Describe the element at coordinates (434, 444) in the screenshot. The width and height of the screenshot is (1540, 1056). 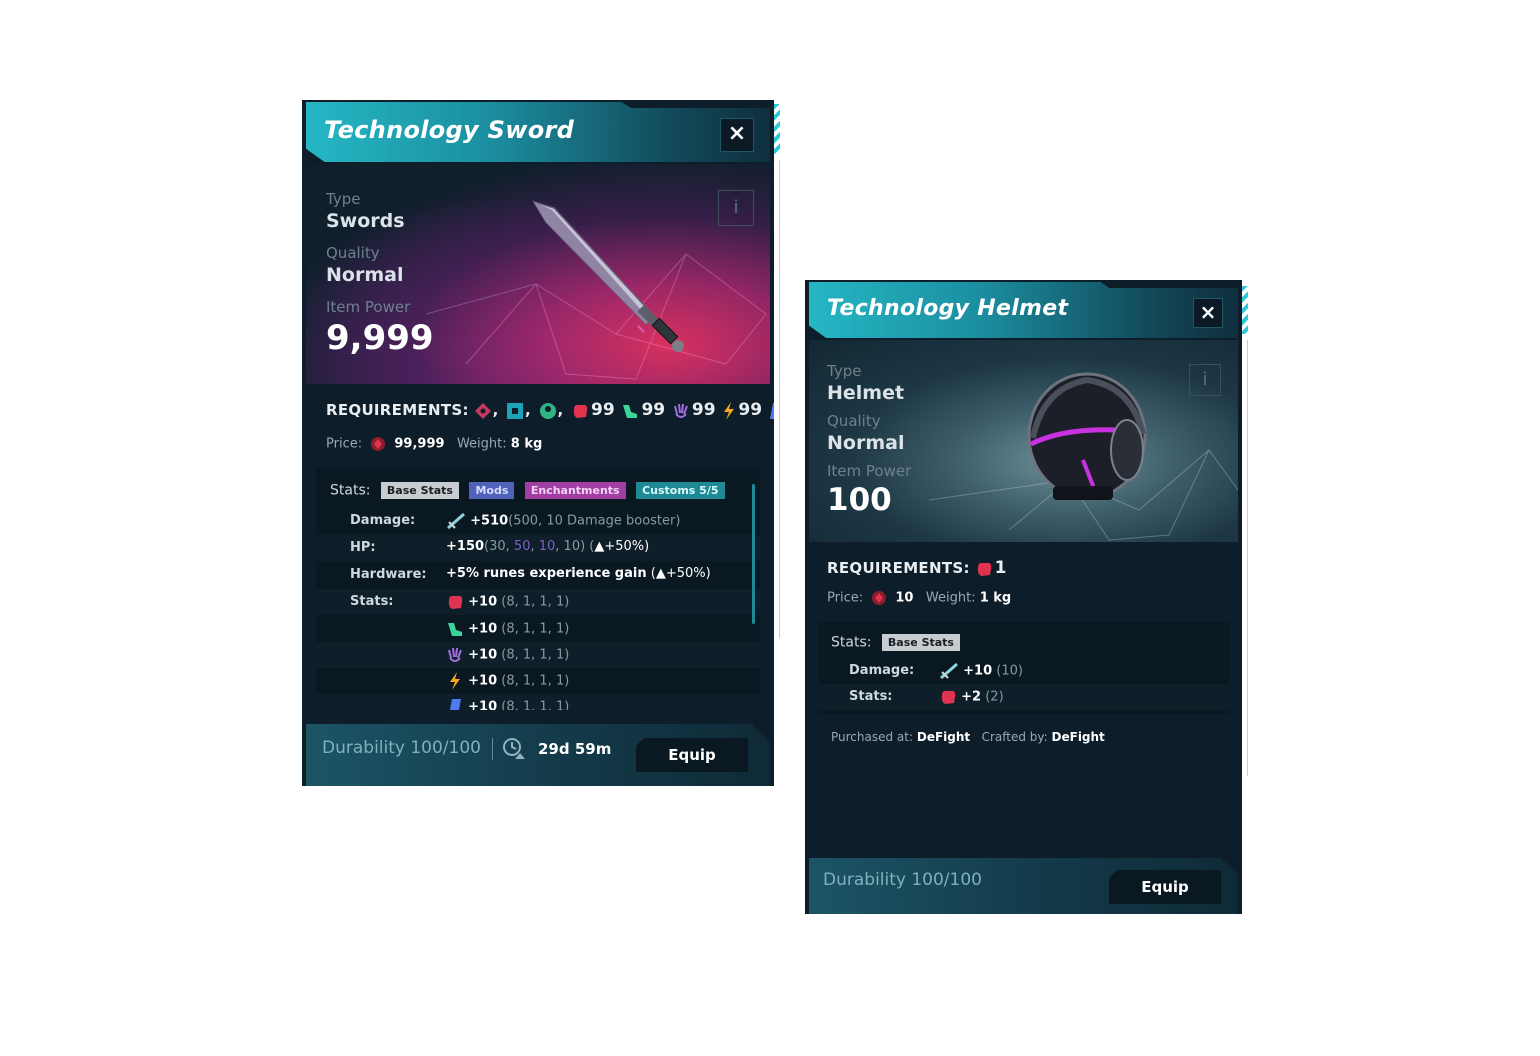
I see `price-row: Price: 99,999 Weight: 8 kg` at that location.